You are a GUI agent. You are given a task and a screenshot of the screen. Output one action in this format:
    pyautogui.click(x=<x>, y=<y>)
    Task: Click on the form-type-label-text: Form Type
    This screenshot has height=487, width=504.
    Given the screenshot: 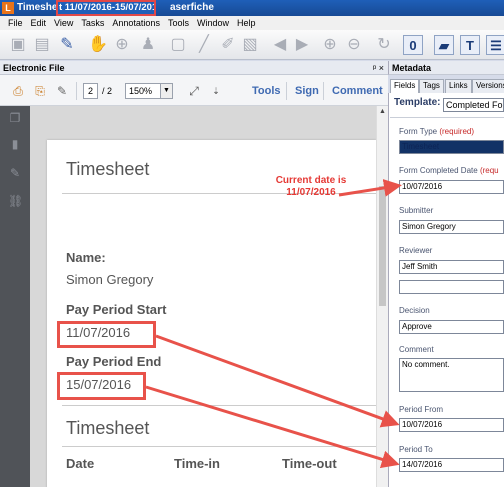 What is the action you would take?
    pyautogui.click(x=418, y=131)
    